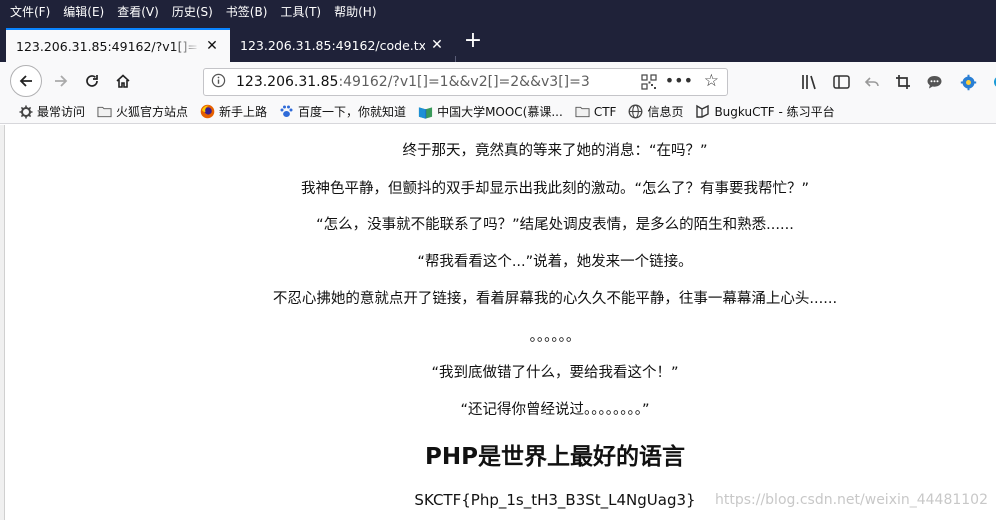 The height and width of the screenshot is (520, 996). I want to click on menu-view: 查看(V), so click(138, 11).